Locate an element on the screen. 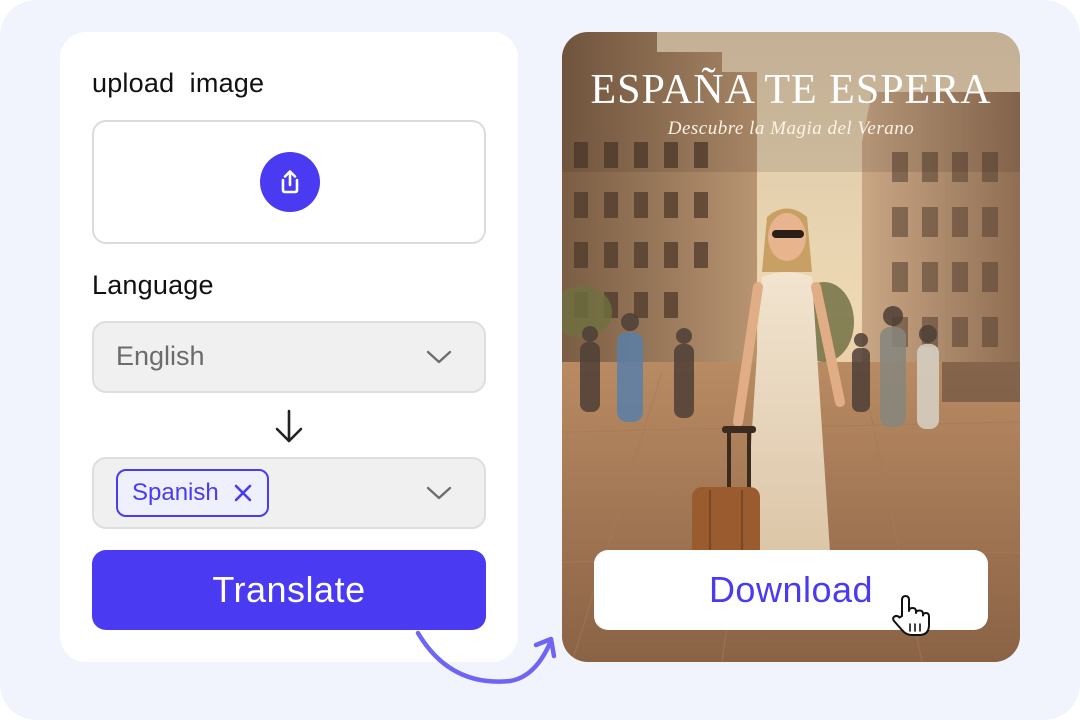  language-chip-label: Spanish is located at coordinates (175, 492).